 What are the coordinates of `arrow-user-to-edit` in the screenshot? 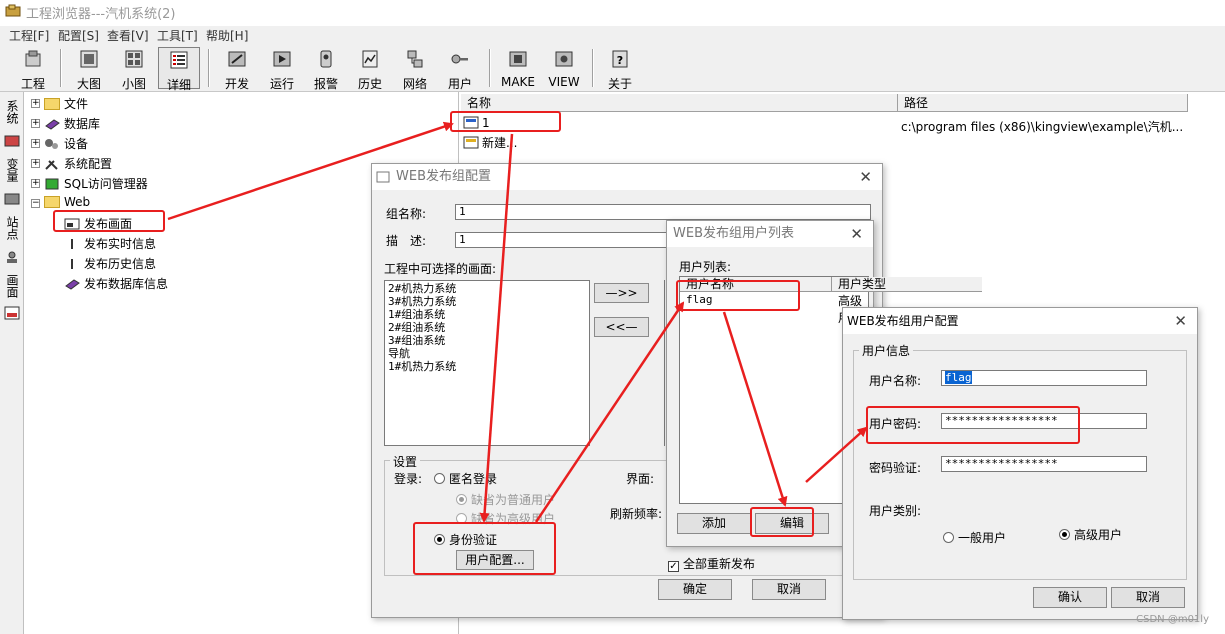 It's located at (755, 409).